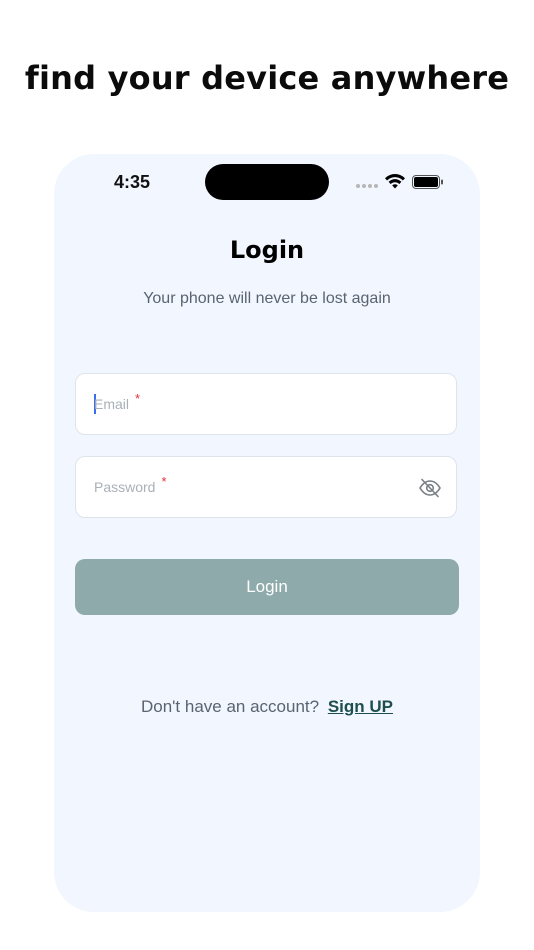 The height and width of the screenshot is (950, 534). What do you see at coordinates (360, 706) in the screenshot?
I see `signup-link: Sign UP` at bounding box center [360, 706].